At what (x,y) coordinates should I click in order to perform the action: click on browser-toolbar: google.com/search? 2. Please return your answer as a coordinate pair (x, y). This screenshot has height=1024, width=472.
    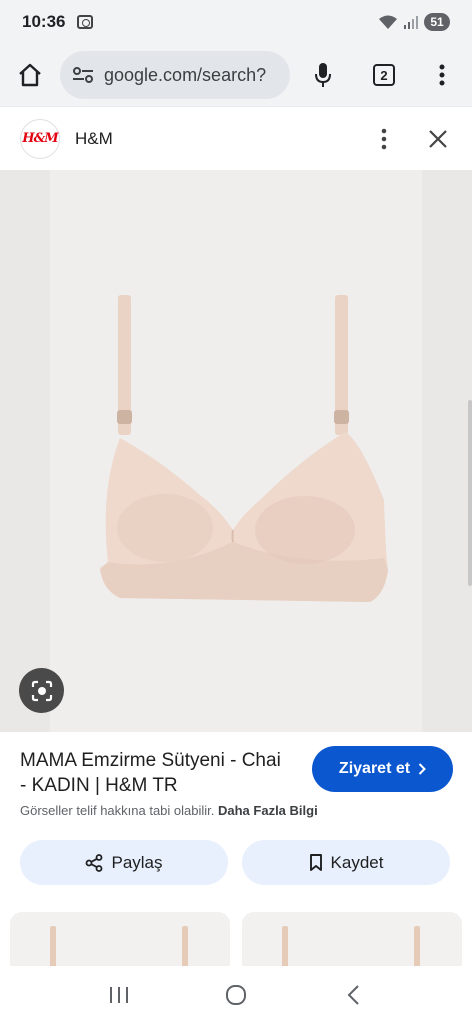
    Looking at the image, I should click on (236, 75).